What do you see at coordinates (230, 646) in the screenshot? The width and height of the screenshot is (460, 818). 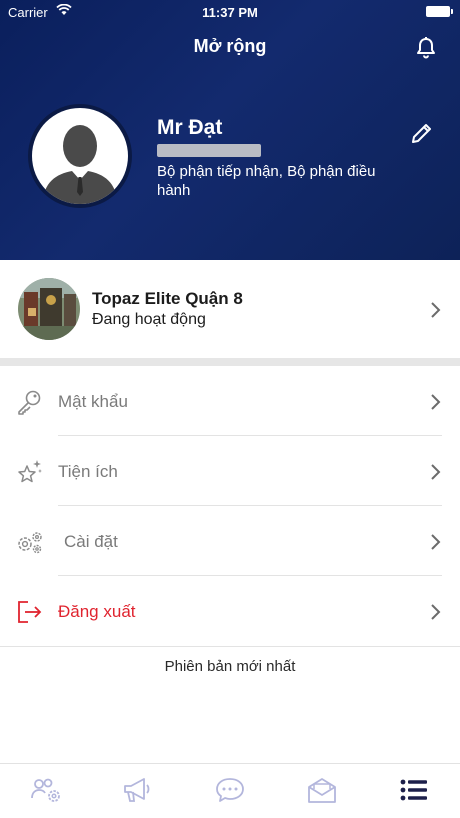 I see `divider` at bounding box center [230, 646].